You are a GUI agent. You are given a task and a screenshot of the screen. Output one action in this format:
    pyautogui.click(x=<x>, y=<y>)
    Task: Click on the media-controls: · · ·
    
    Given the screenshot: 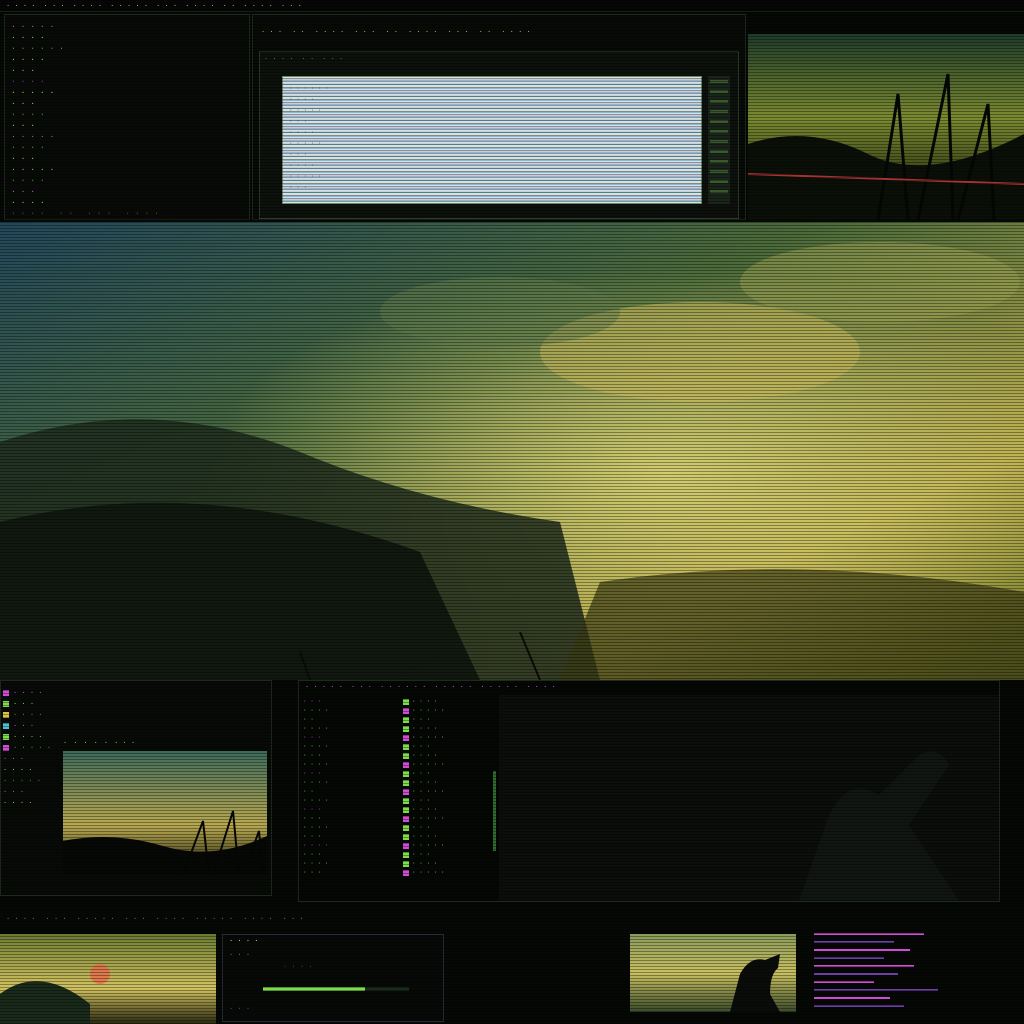 What is the action you would take?
    pyautogui.click(x=239, y=1009)
    